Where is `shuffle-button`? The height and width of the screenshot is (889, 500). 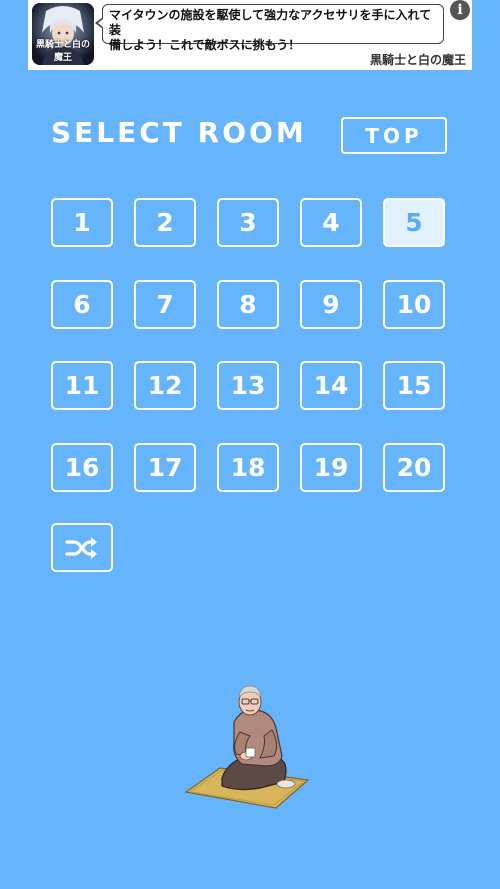 shuffle-button is located at coordinates (82, 547).